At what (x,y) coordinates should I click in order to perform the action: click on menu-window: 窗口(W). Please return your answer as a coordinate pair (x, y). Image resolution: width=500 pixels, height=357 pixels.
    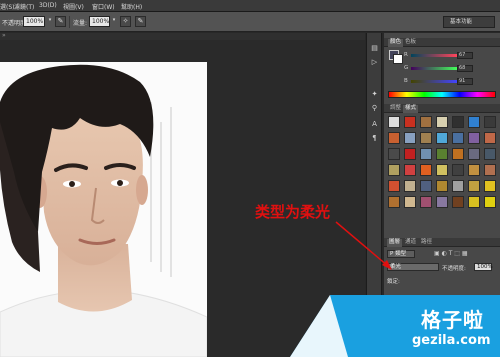
    Looking at the image, I should click on (103, 6).